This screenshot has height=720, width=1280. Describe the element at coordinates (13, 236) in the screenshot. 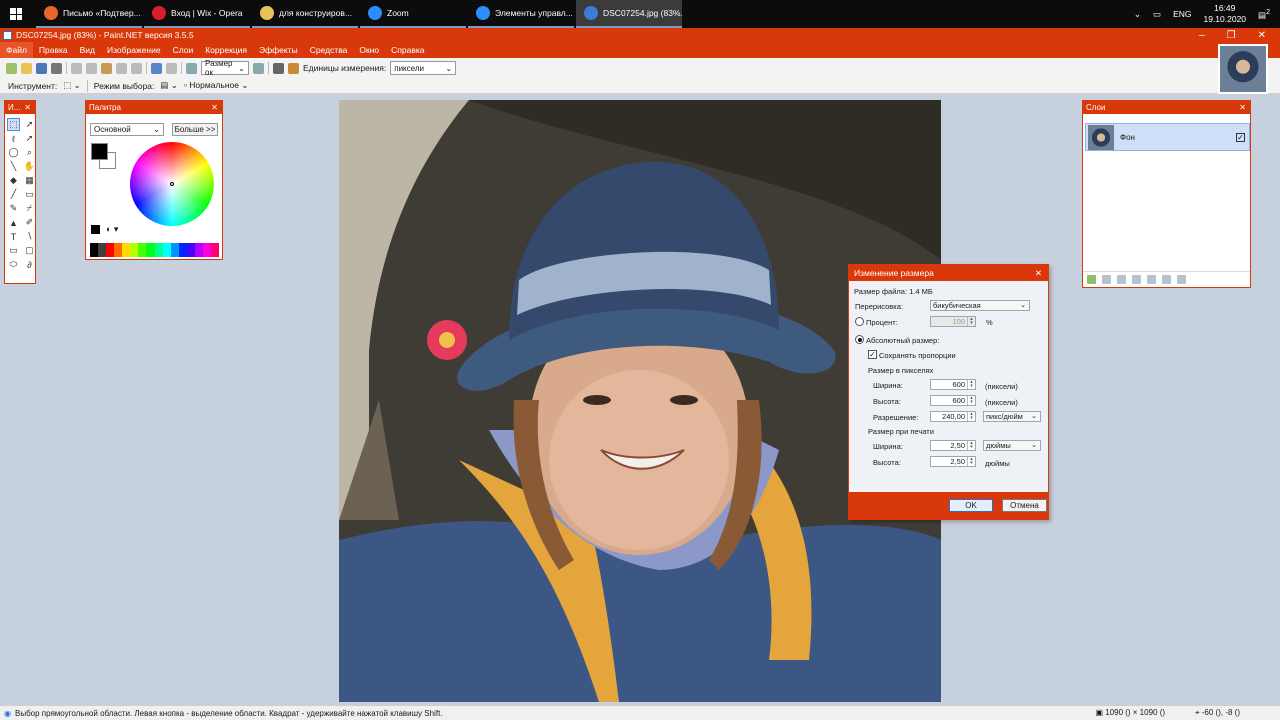

I see `text-tool-icon: T` at that location.